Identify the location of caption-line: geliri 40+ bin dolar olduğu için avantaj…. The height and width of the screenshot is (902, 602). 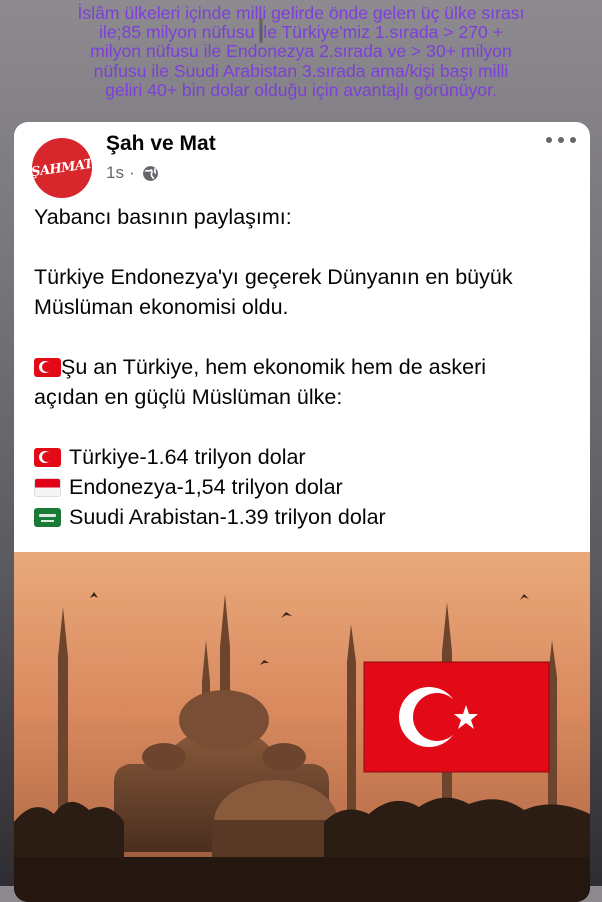
(301, 89).